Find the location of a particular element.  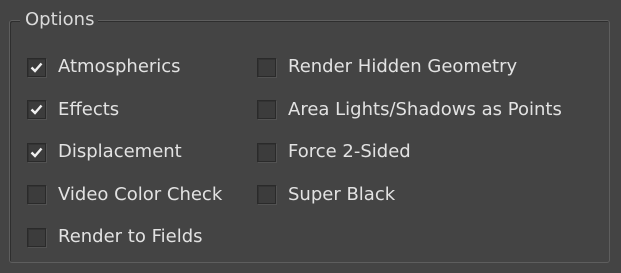

effects-checkbox is located at coordinates (36, 110).